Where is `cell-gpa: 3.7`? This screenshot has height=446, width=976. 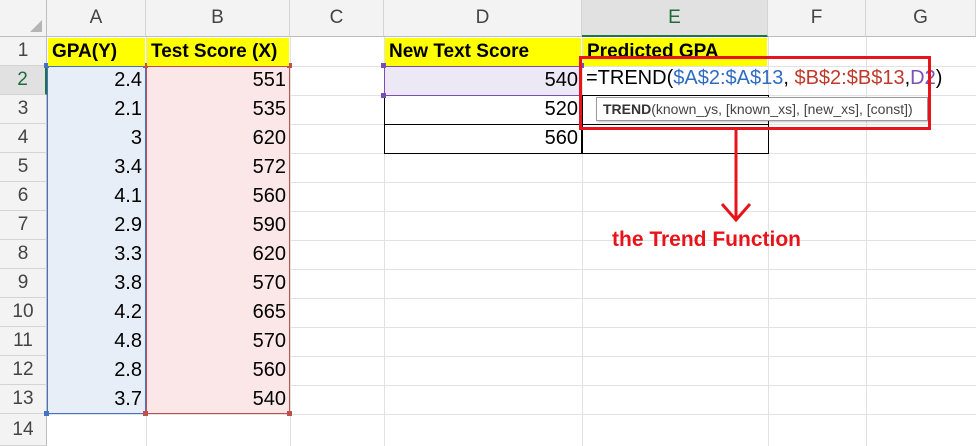
cell-gpa: 3.7 is located at coordinates (96, 399).